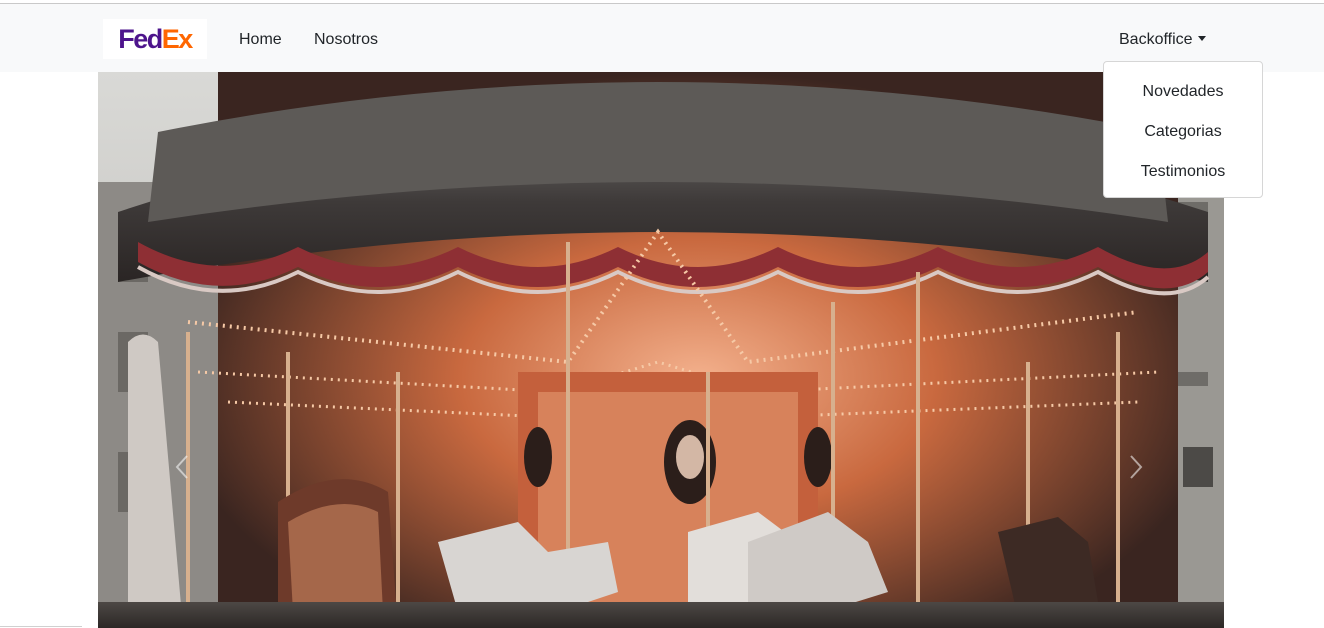 This screenshot has height=628, width=1324. What do you see at coordinates (260, 40) in the screenshot?
I see `nav-home-link: Home` at bounding box center [260, 40].